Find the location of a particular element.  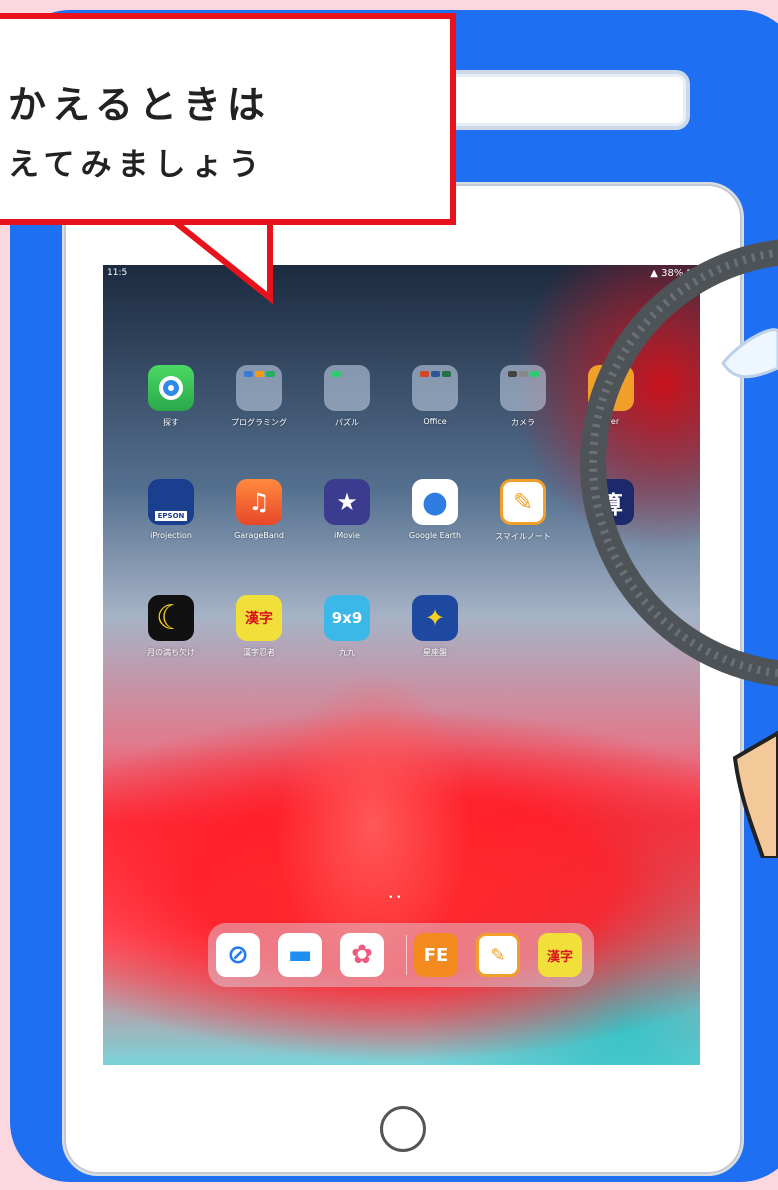

kanji-ninja-dock-icon: 漢字 is located at coordinates (560, 955).